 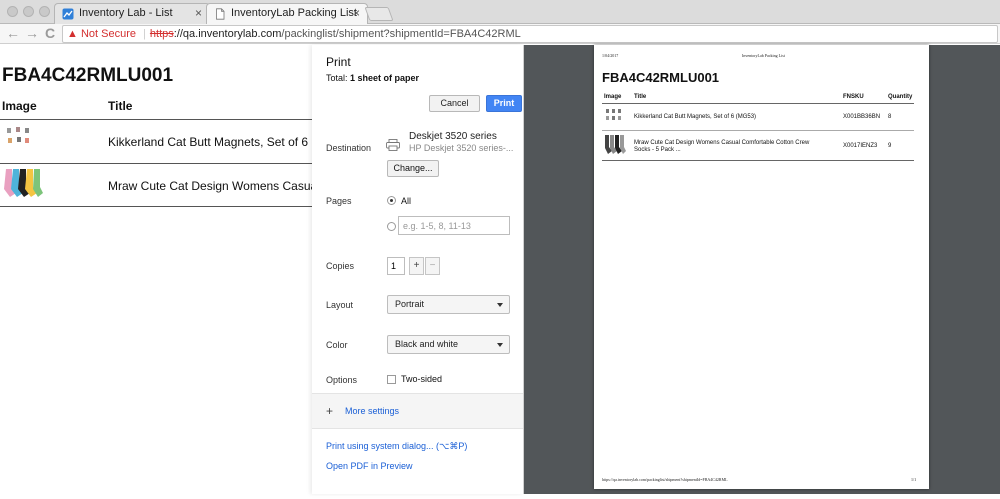 What do you see at coordinates (369, 466) in the screenshot?
I see `open-pdf-preview-link: Open PDF in Preview` at bounding box center [369, 466].